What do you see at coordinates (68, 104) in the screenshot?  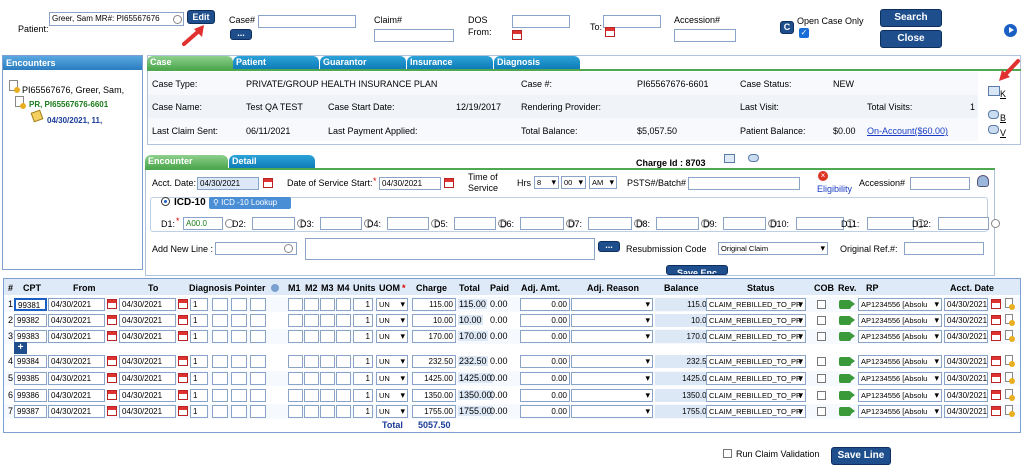 I see `encounter-case: PR, PI65567676-6601` at bounding box center [68, 104].